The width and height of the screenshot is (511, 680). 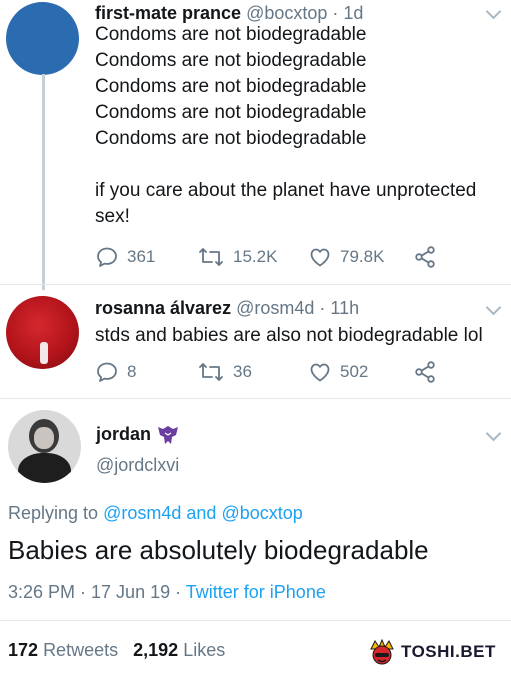 I want to click on reply-button: 361, so click(x=125, y=257).